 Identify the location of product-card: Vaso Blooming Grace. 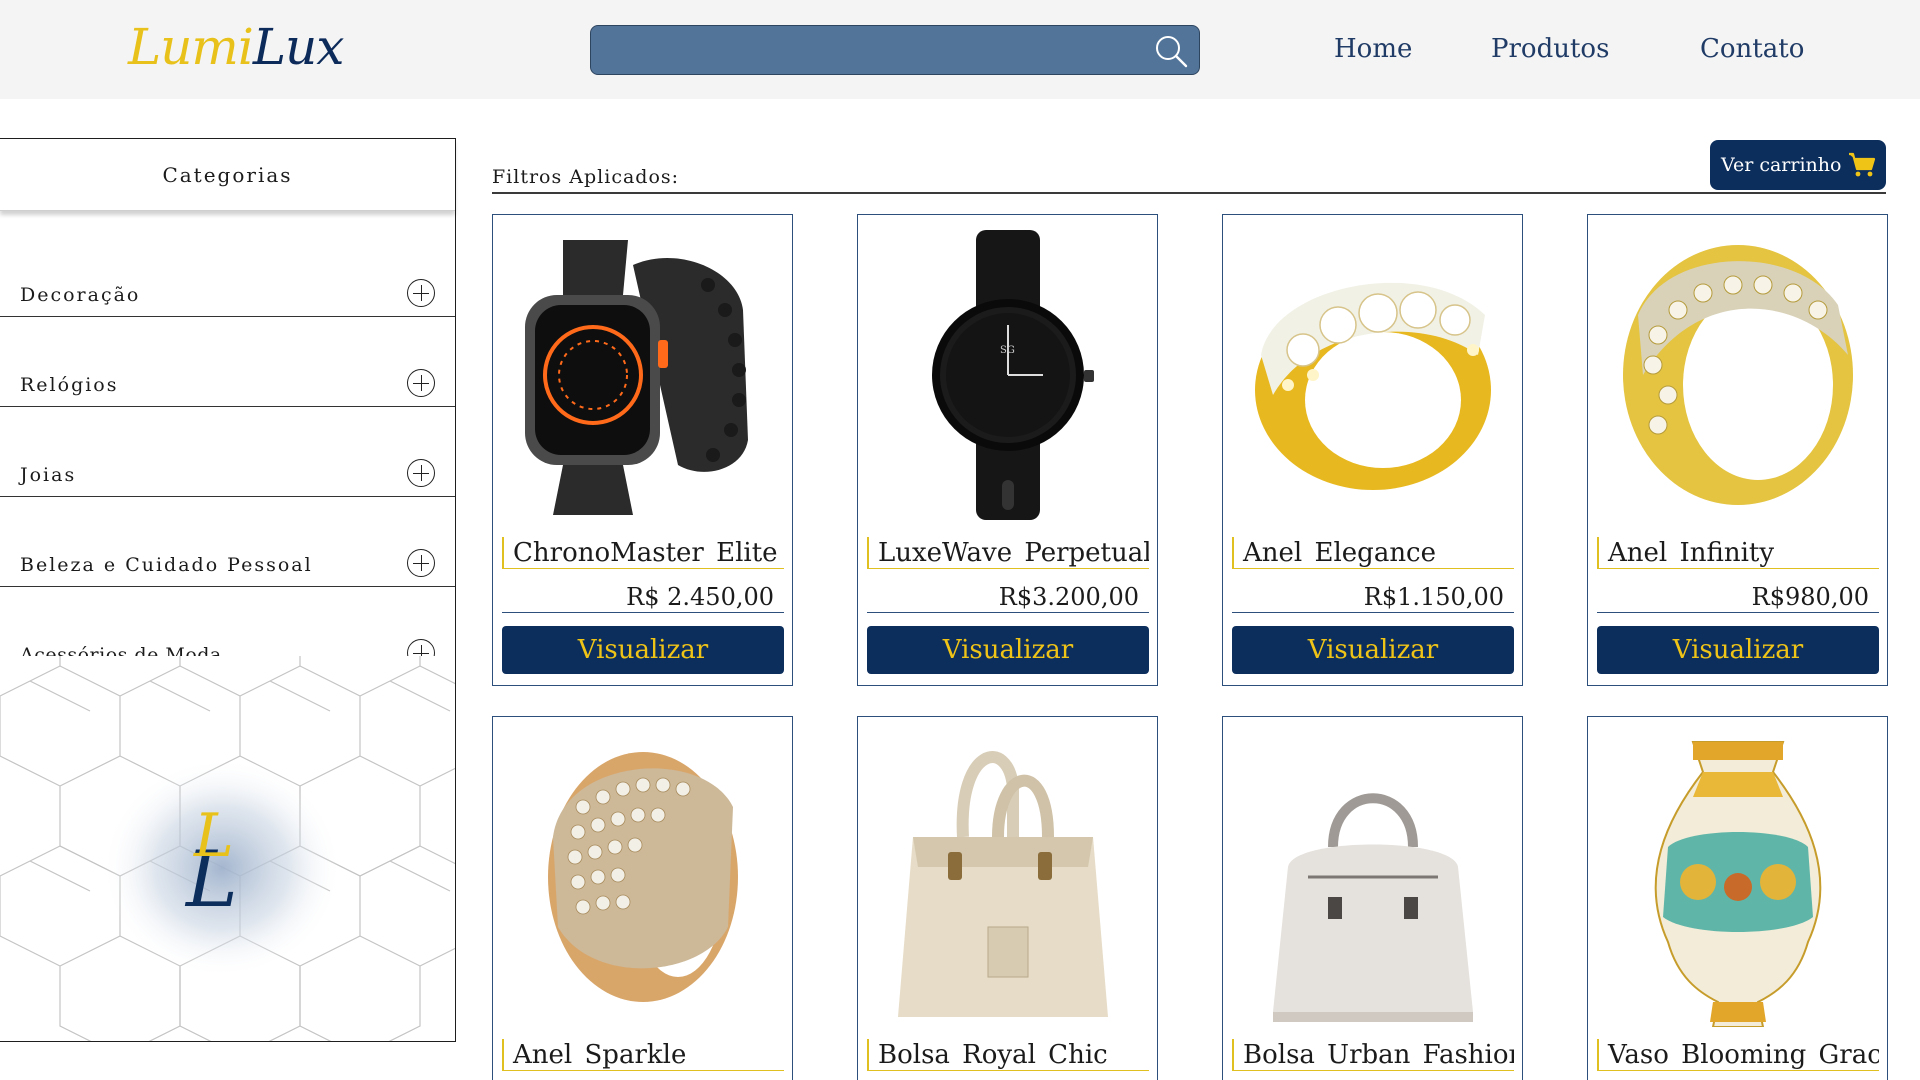
(1737, 898).